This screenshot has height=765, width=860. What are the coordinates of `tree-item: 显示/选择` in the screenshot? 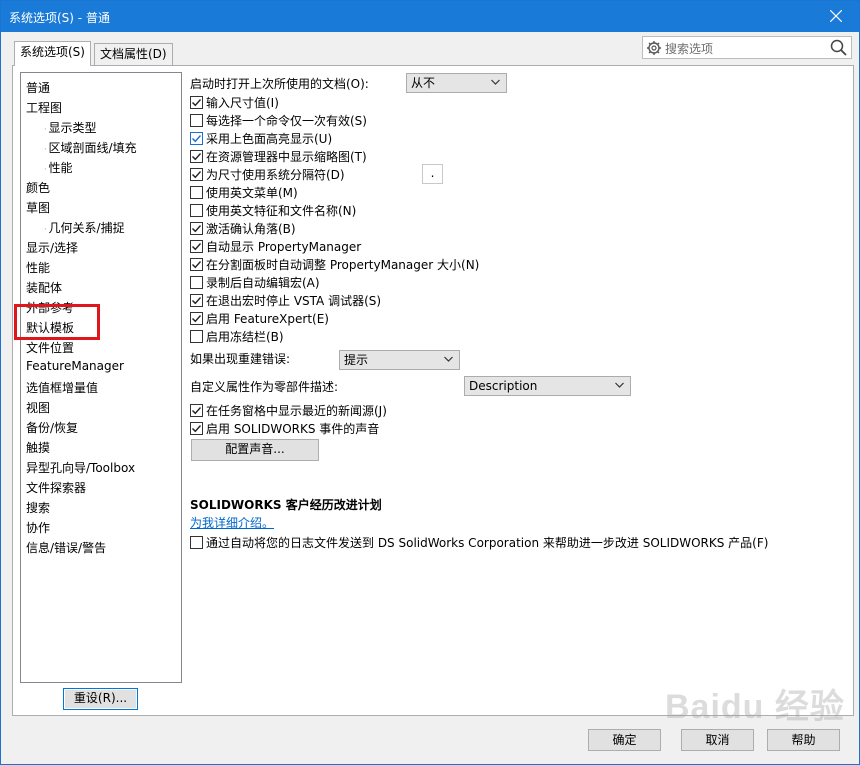 It's located at (52, 247).